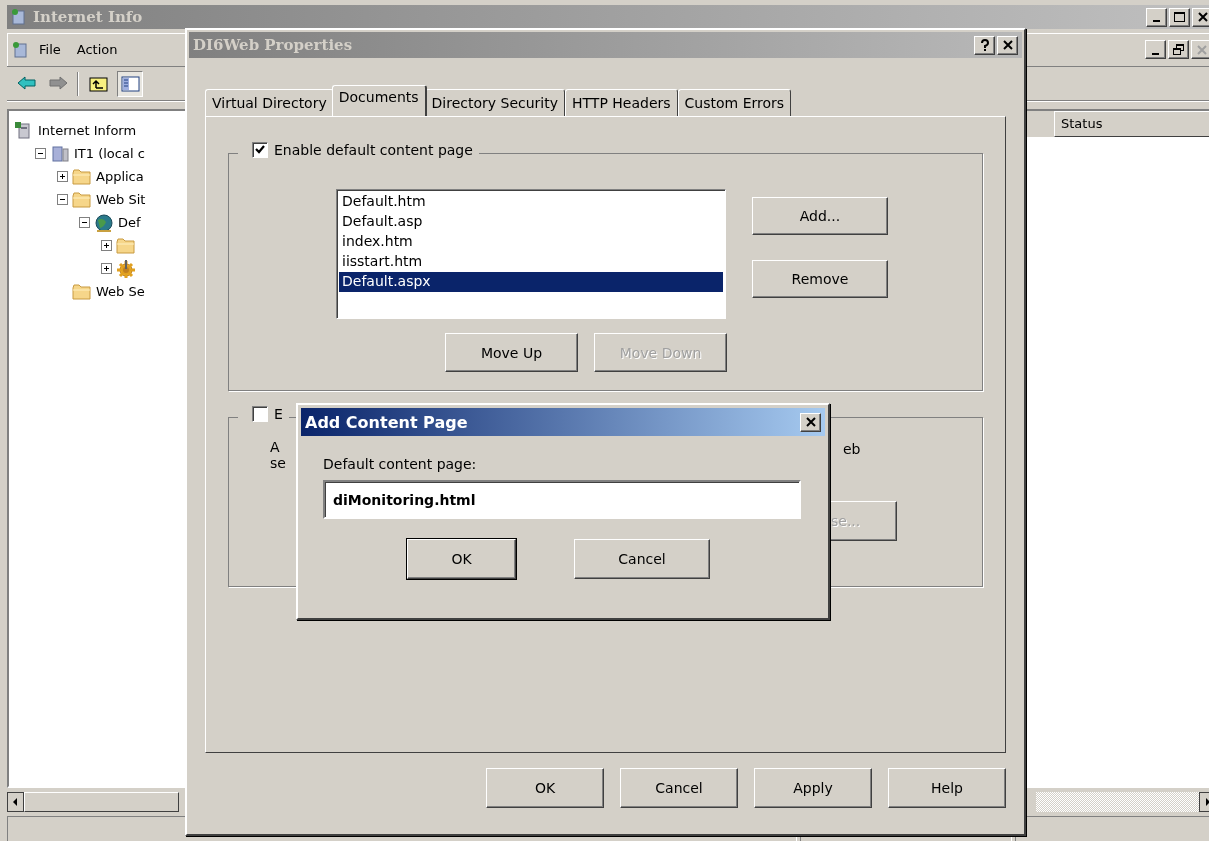 This screenshot has width=1209, height=841. Describe the element at coordinates (400, 464) in the screenshot. I see `field-label: Default content page:` at that location.